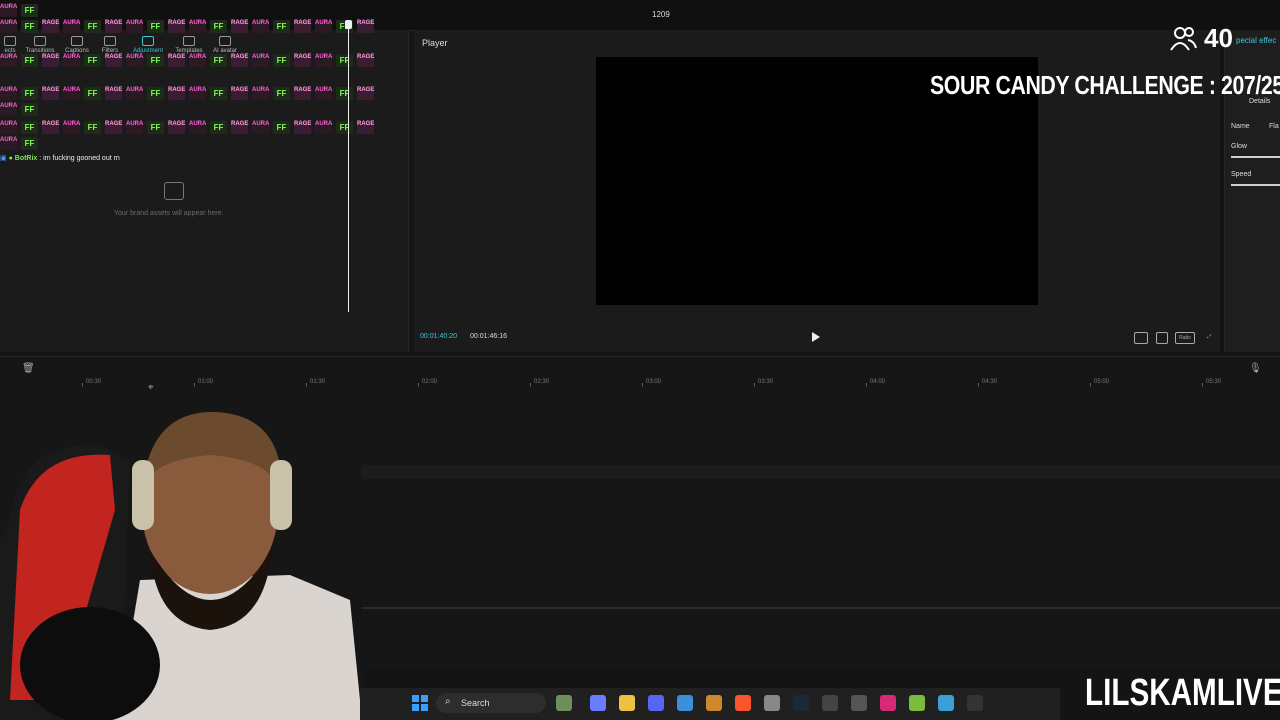 The height and width of the screenshot is (720, 1280). Describe the element at coordinates (475, 703) in the screenshot. I see `search-label: Search` at that location.